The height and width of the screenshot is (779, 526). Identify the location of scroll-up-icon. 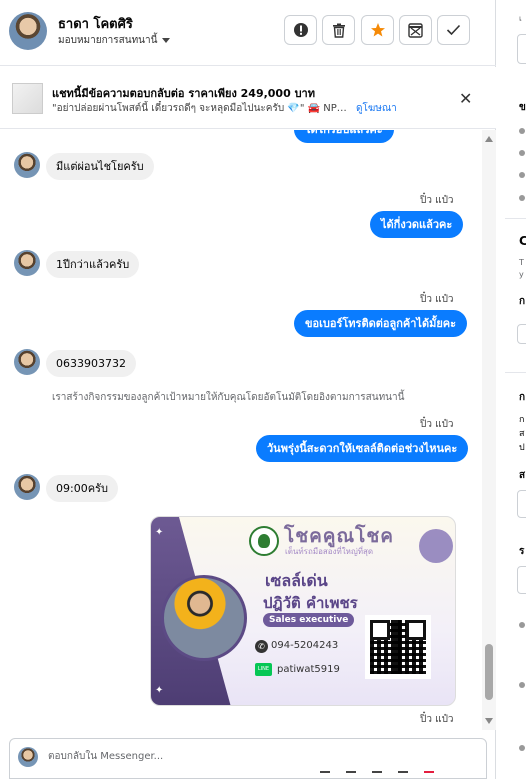
(489, 139).